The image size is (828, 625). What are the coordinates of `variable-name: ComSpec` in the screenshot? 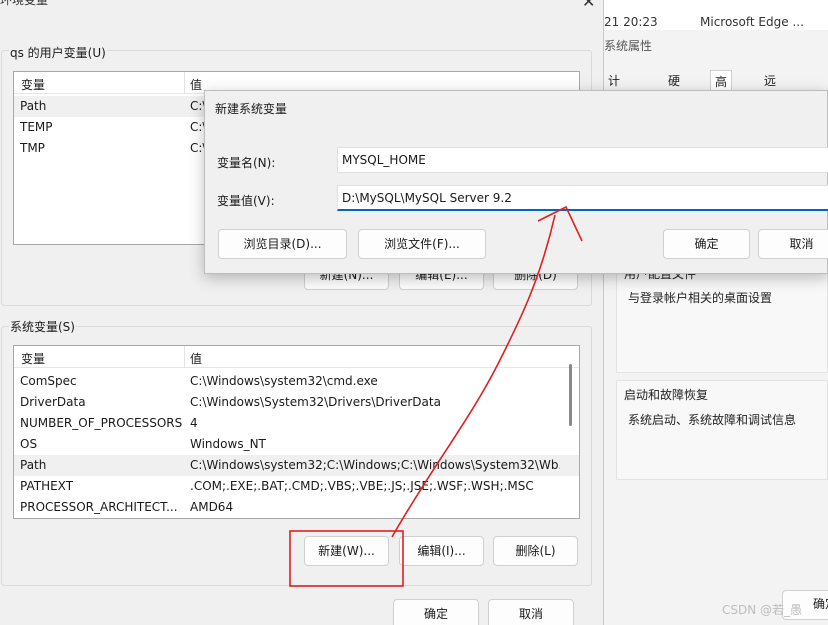 It's located at (48, 381).